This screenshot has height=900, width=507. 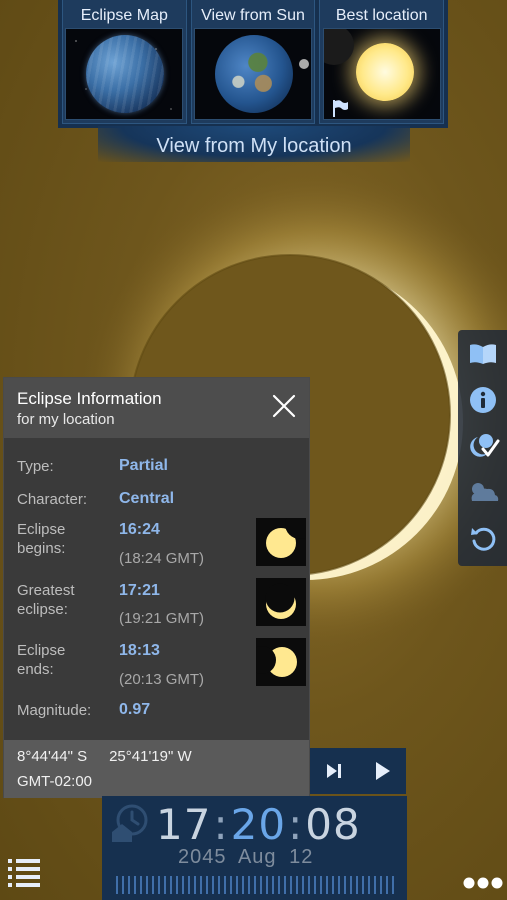 I want to click on flag-icon, so click(x=340, y=108).